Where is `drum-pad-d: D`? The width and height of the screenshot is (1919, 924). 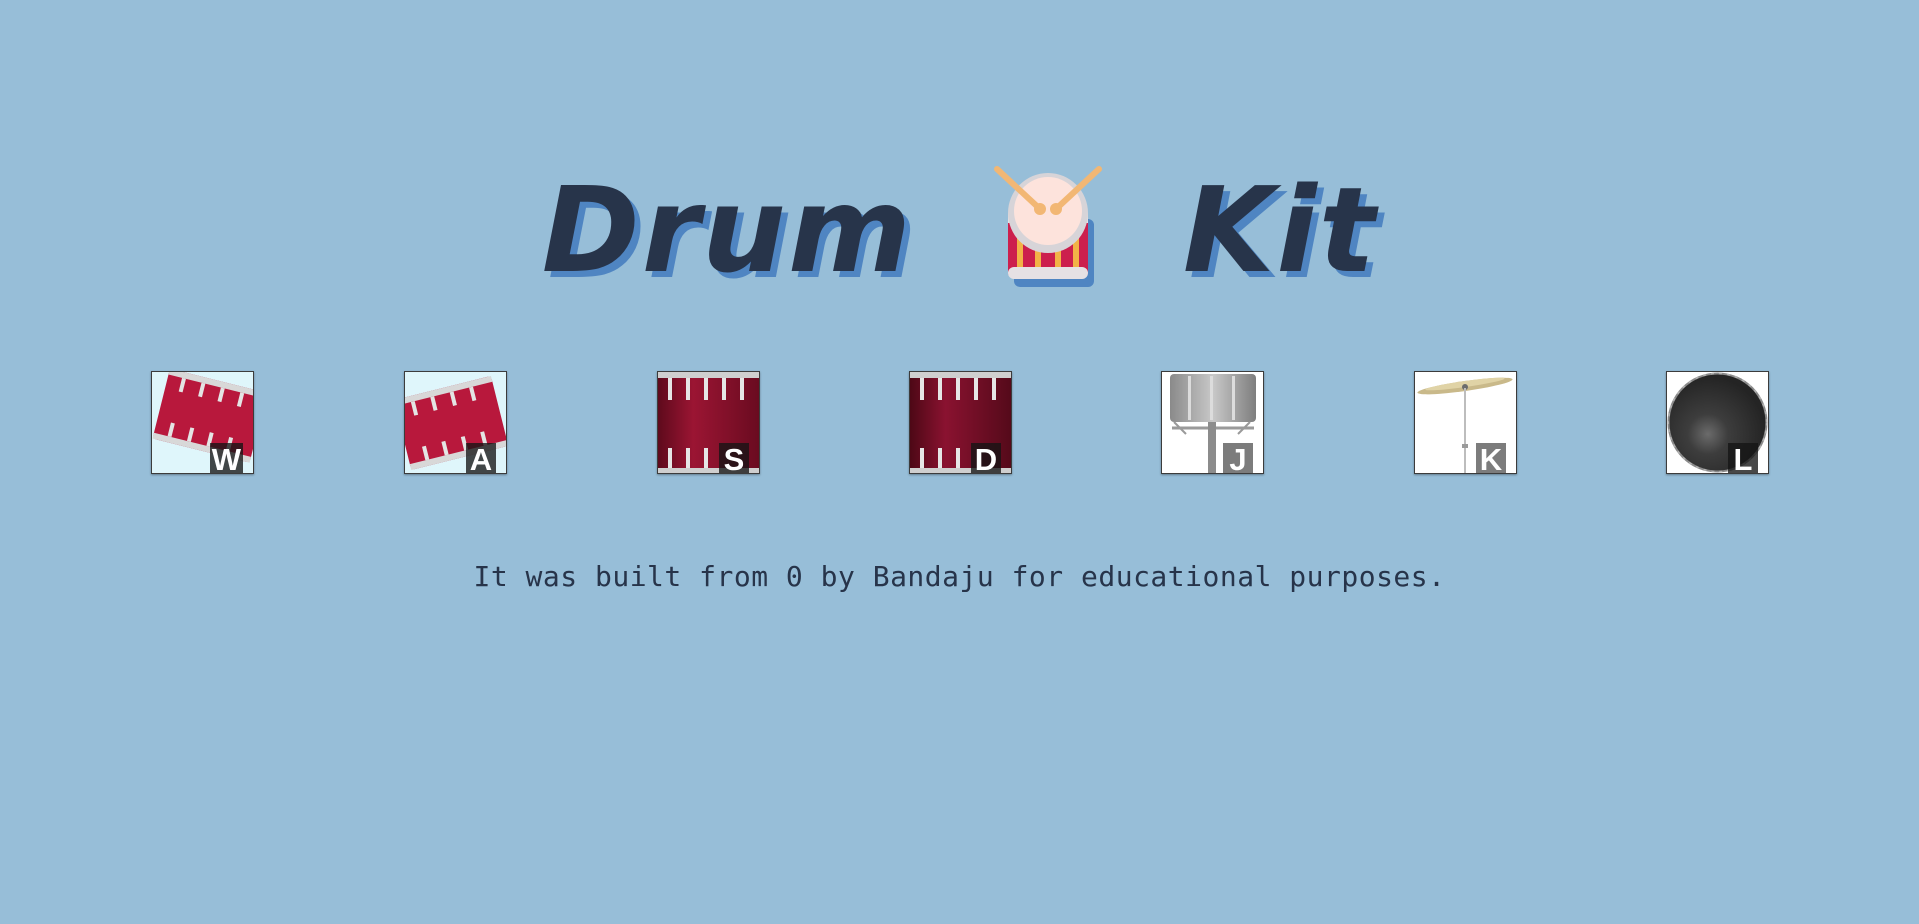 drum-pad-d: D is located at coordinates (960, 422).